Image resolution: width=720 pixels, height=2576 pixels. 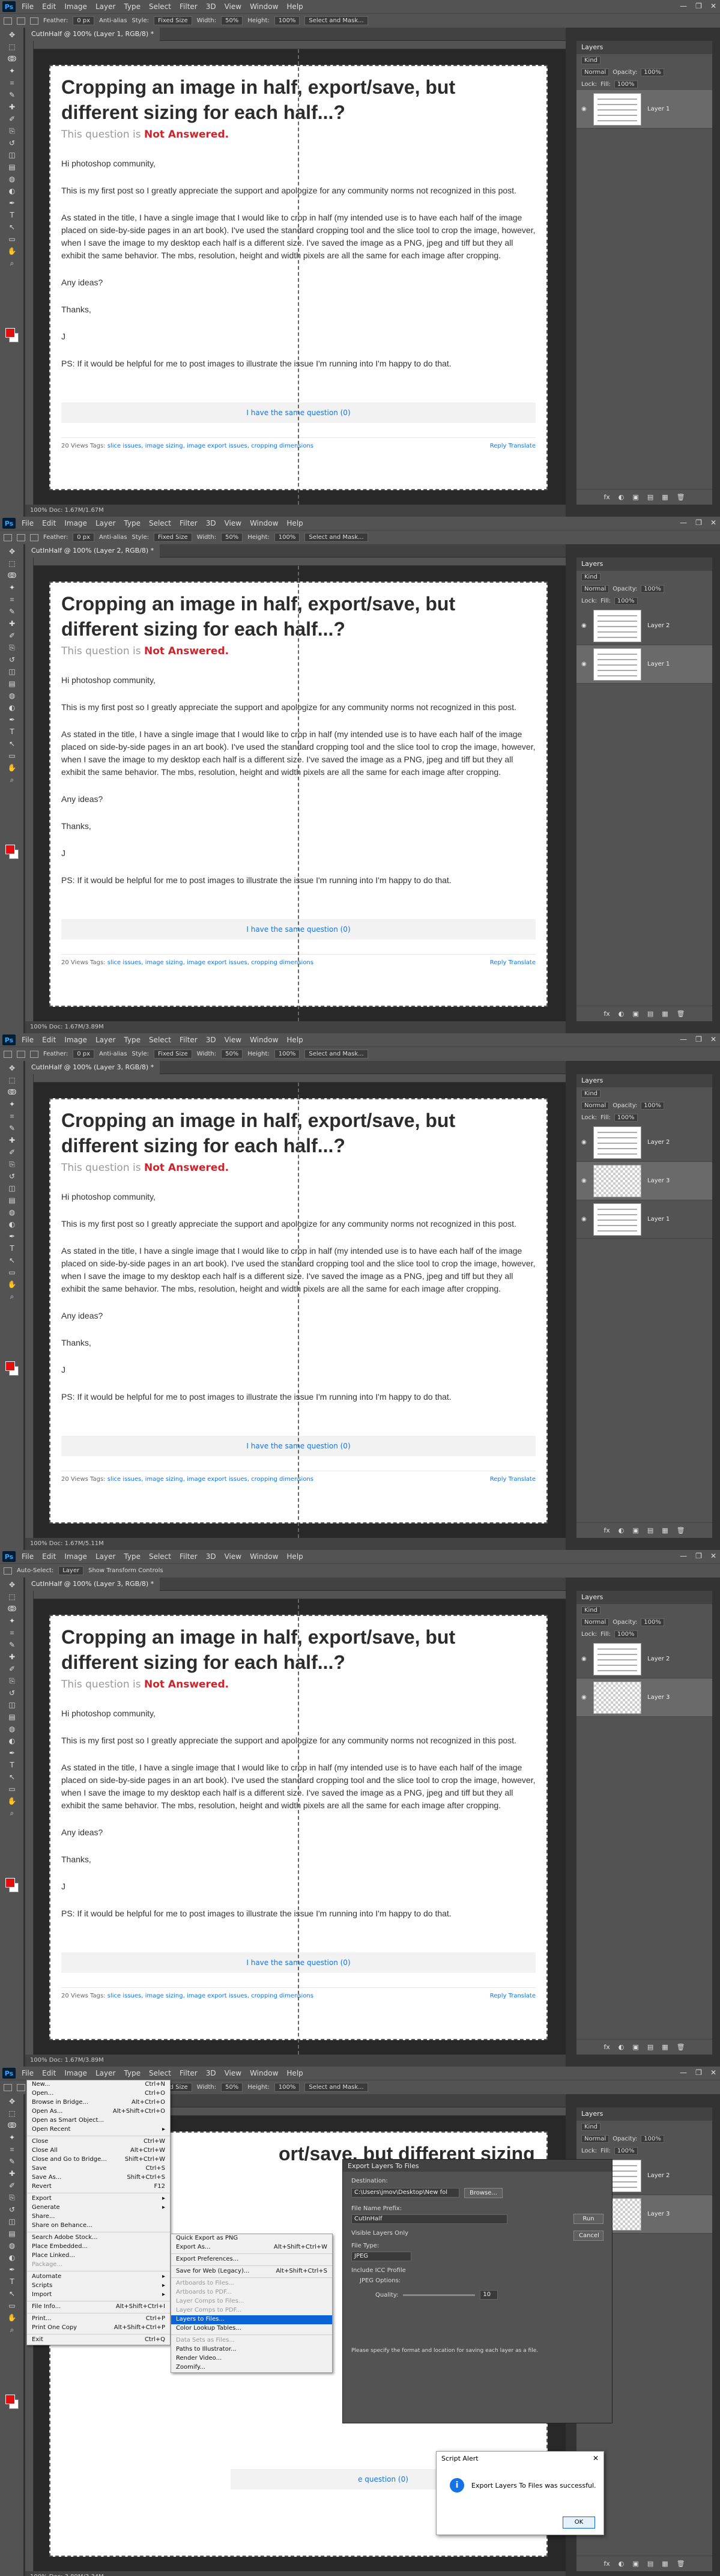 I want to click on blur-tool-icon: ◍, so click(x=12, y=2245).